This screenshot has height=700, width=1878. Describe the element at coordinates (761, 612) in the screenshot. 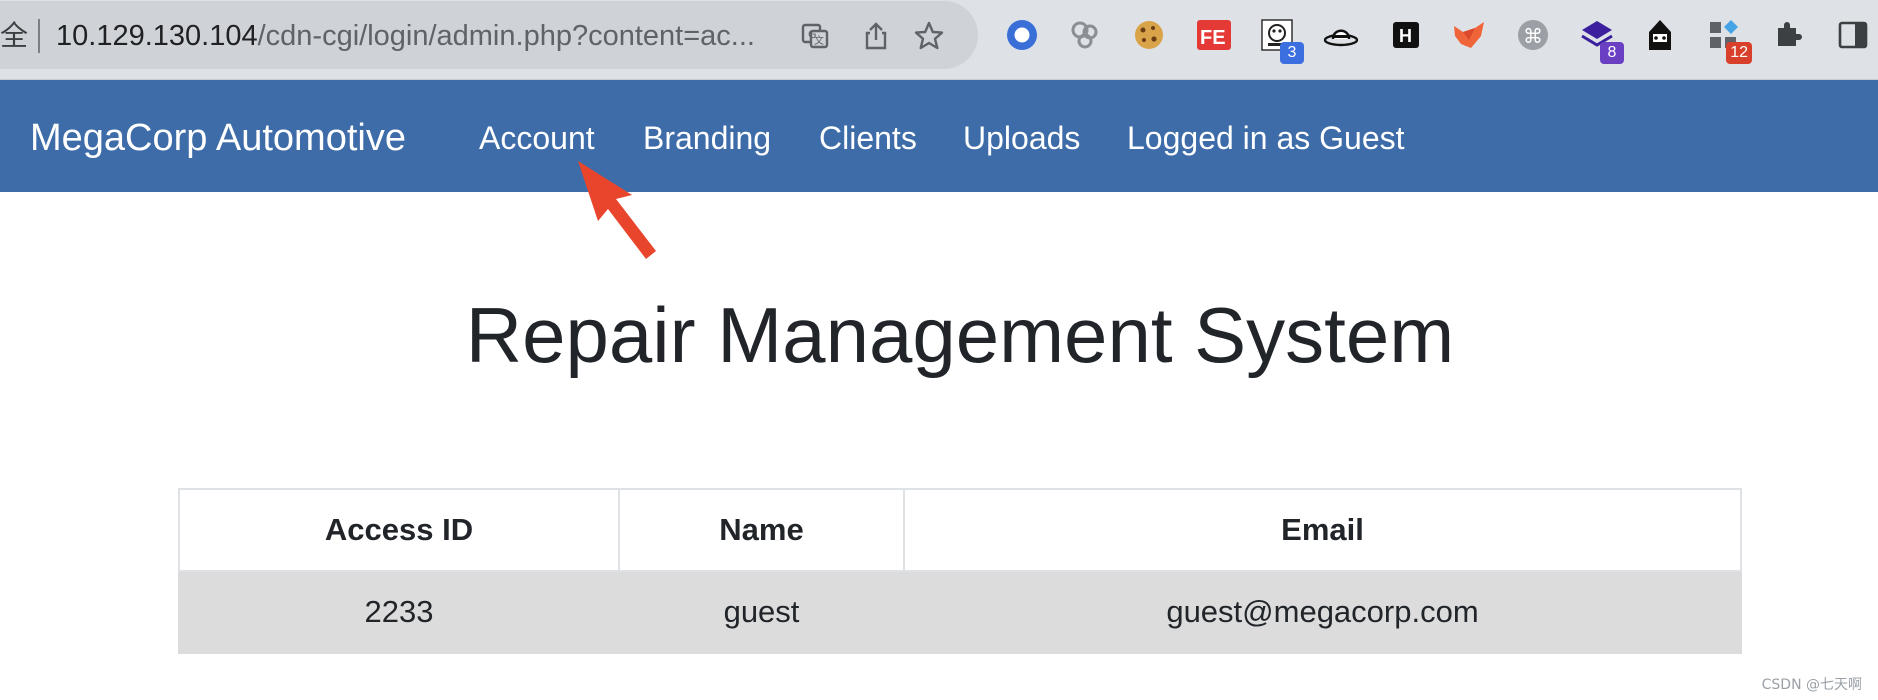

I see `cell-name: guest` at that location.